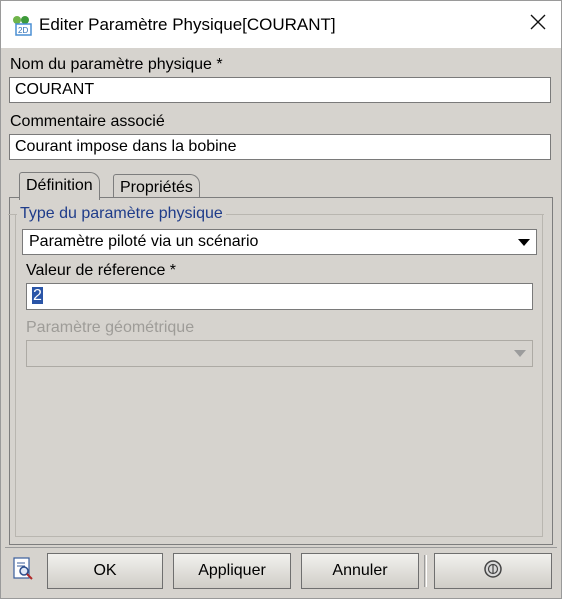 The width and height of the screenshot is (562, 599). Describe the element at coordinates (281, 547) in the screenshot. I see `footer-divider` at that location.